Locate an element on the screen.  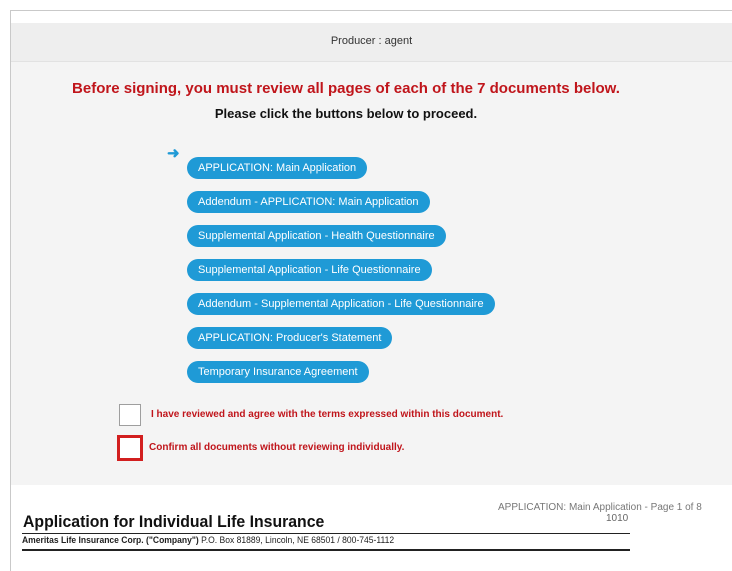
document-button-main-application: APPLICATION: Main Application is located at coordinates (277, 168).